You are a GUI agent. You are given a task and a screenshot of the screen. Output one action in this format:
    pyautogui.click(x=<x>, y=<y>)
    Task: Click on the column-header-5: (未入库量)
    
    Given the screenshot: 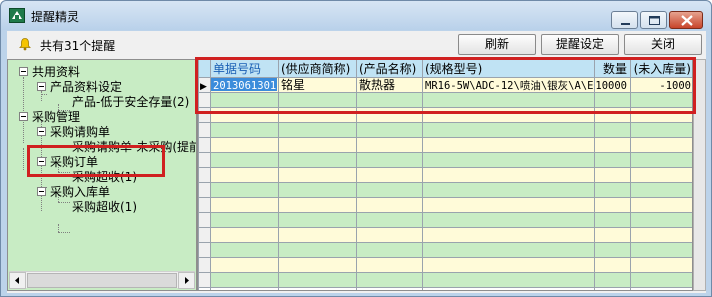 What is the action you would take?
    pyautogui.click(x=662, y=68)
    